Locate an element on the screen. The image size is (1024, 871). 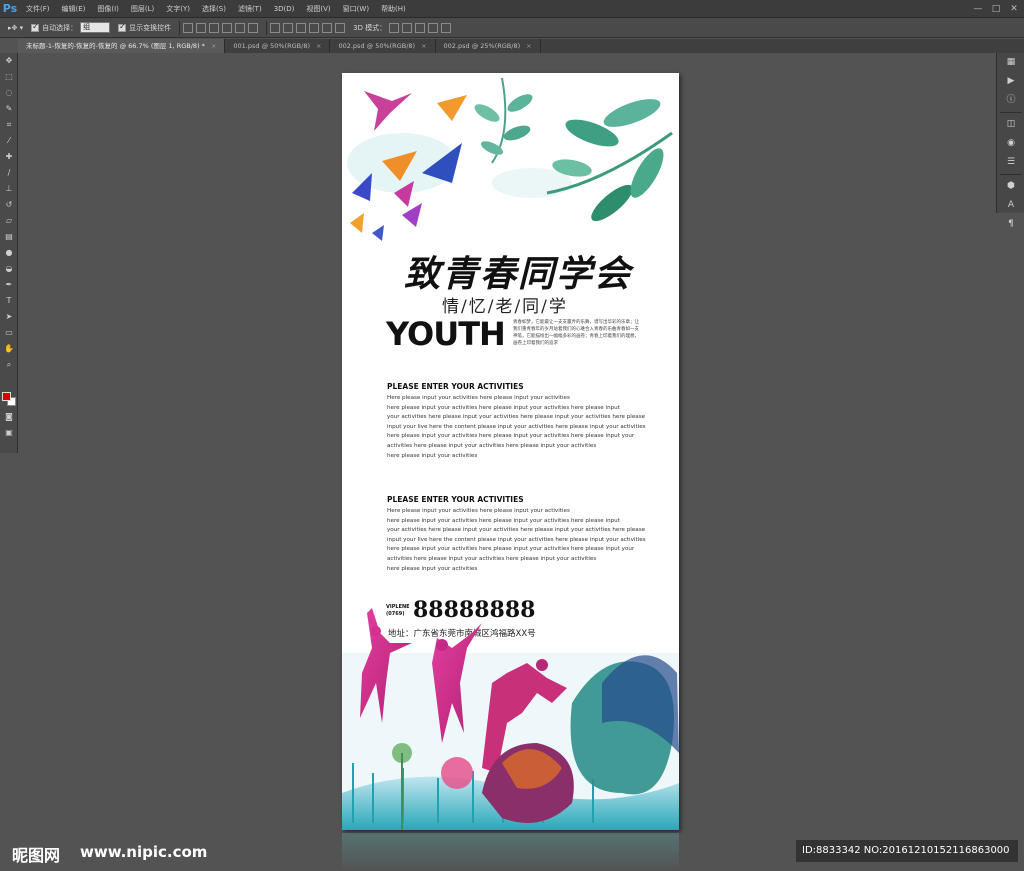
gradient-tool-icon: ▤ is located at coordinates (9, 237).